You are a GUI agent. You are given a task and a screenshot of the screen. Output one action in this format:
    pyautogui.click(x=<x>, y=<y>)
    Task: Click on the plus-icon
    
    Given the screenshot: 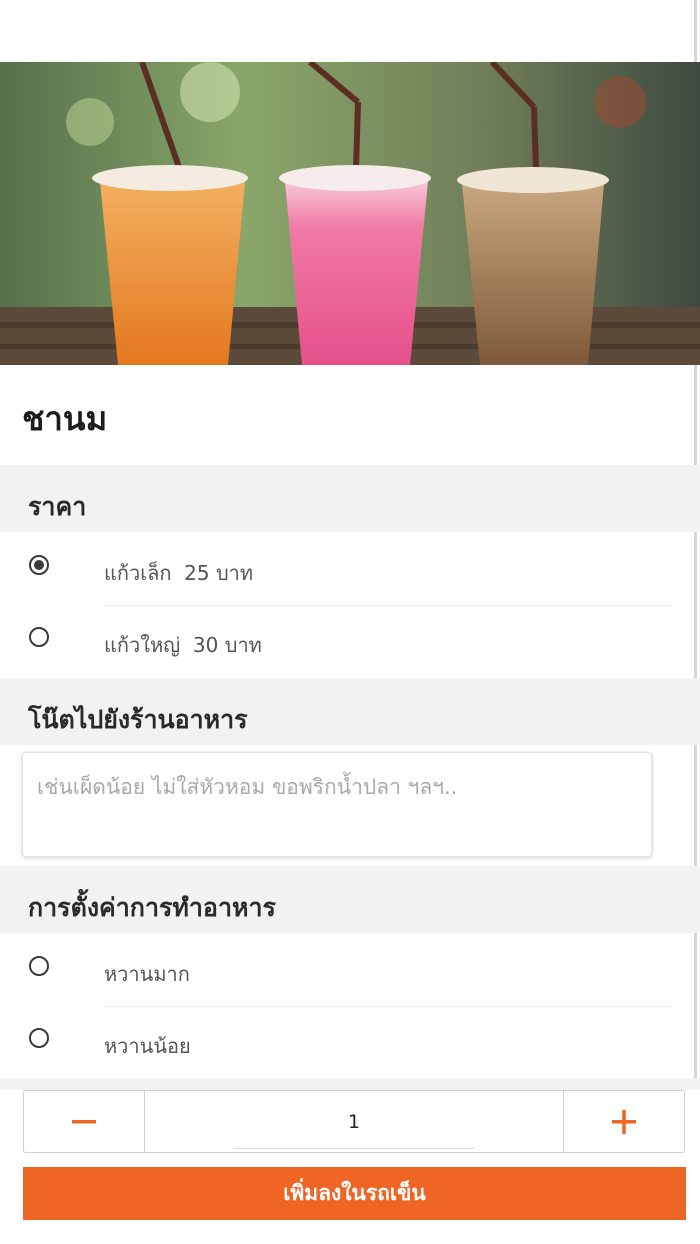 What is the action you would take?
    pyautogui.click(x=624, y=1121)
    